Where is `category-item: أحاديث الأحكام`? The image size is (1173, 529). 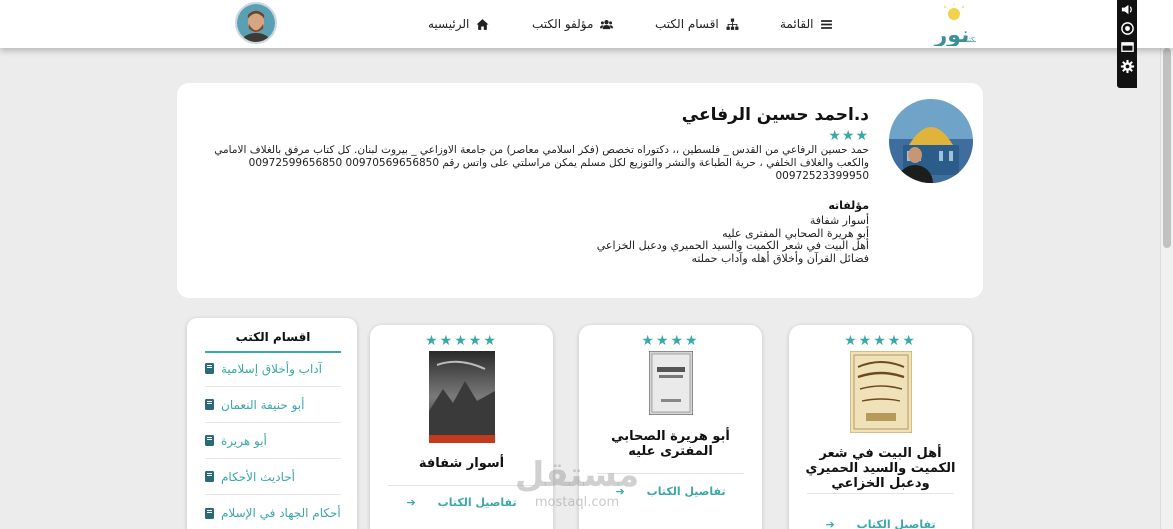
category-item: أحاديث الأحكام is located at coordinates (273, 477).